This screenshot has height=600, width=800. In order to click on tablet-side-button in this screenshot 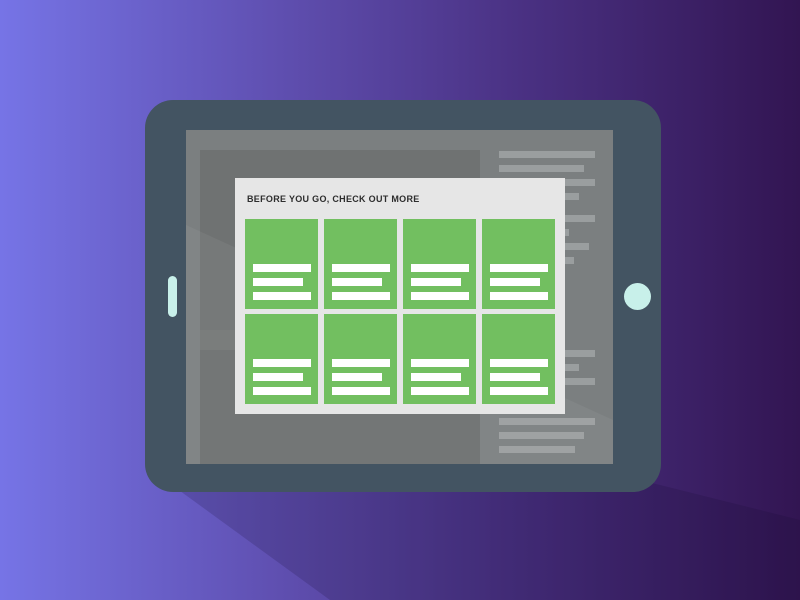, I will do `click(172, 296)`.